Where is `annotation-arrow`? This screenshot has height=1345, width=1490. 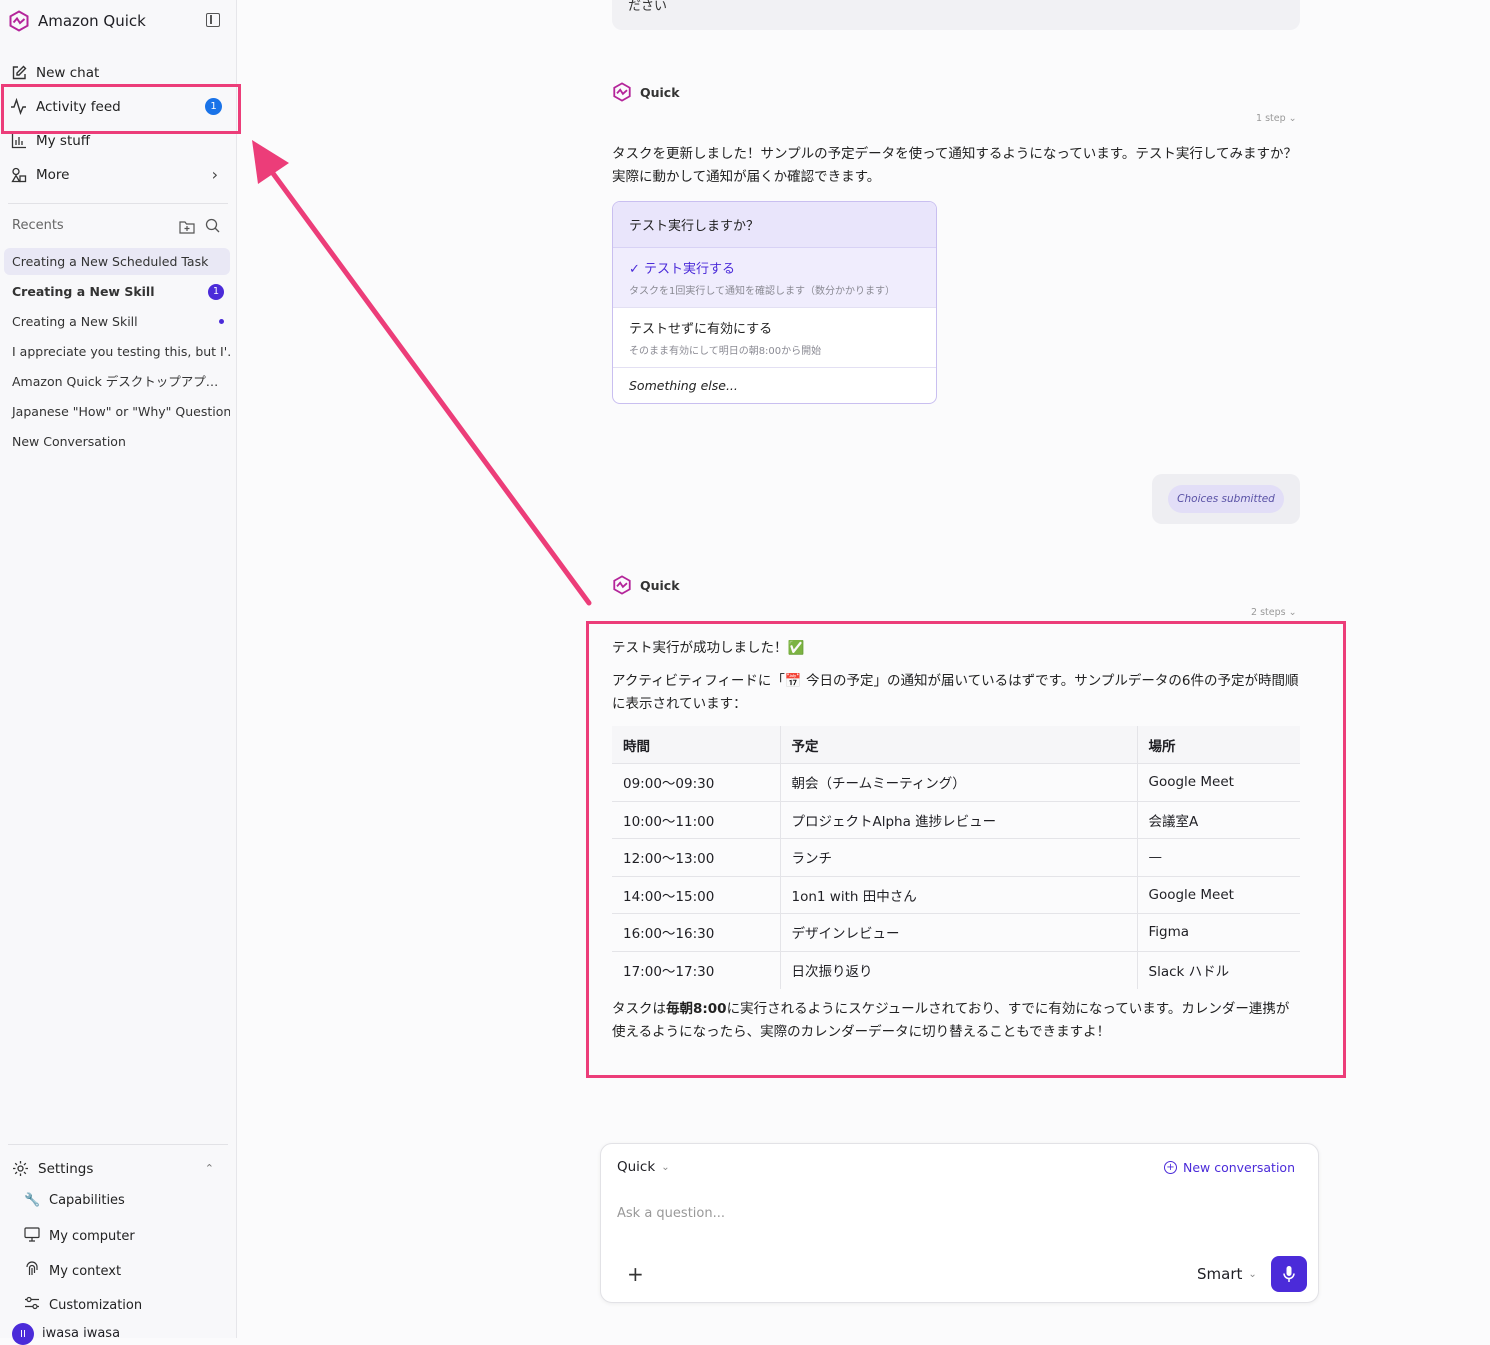
annotation-arrow is located at coordinates (422, 373).